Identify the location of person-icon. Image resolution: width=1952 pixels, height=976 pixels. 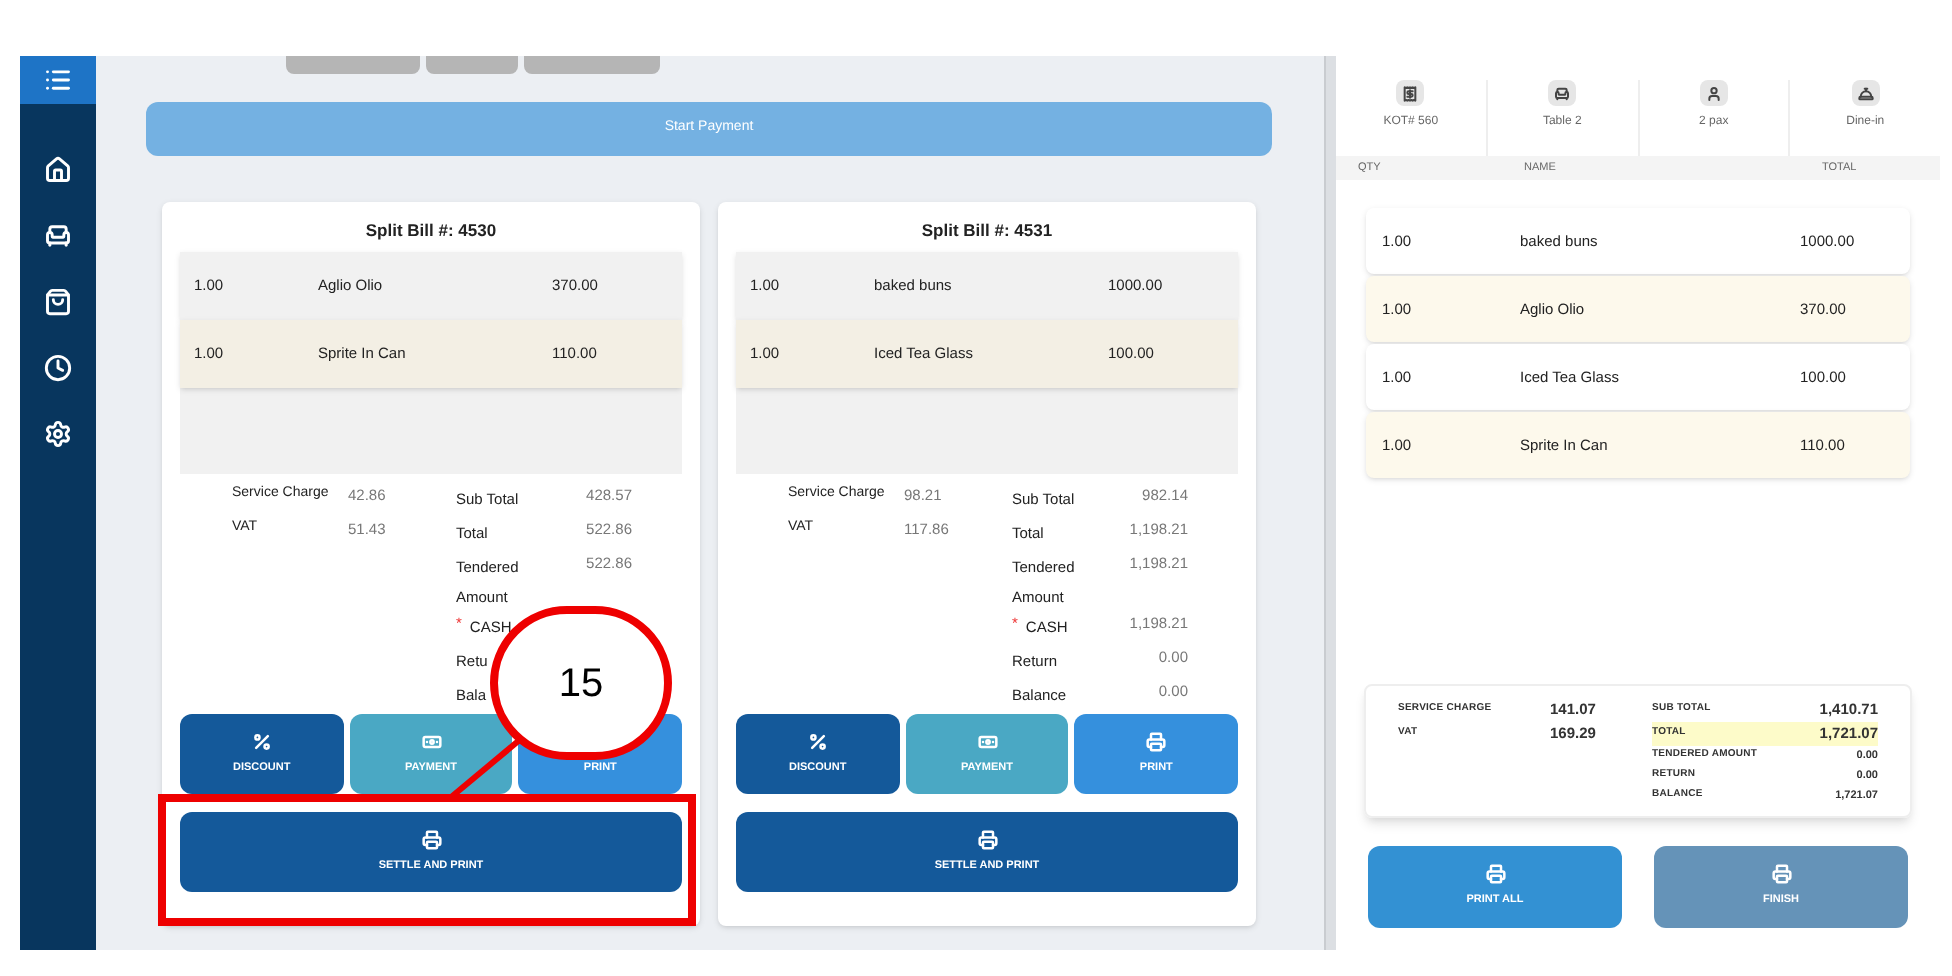
(1713, 93).